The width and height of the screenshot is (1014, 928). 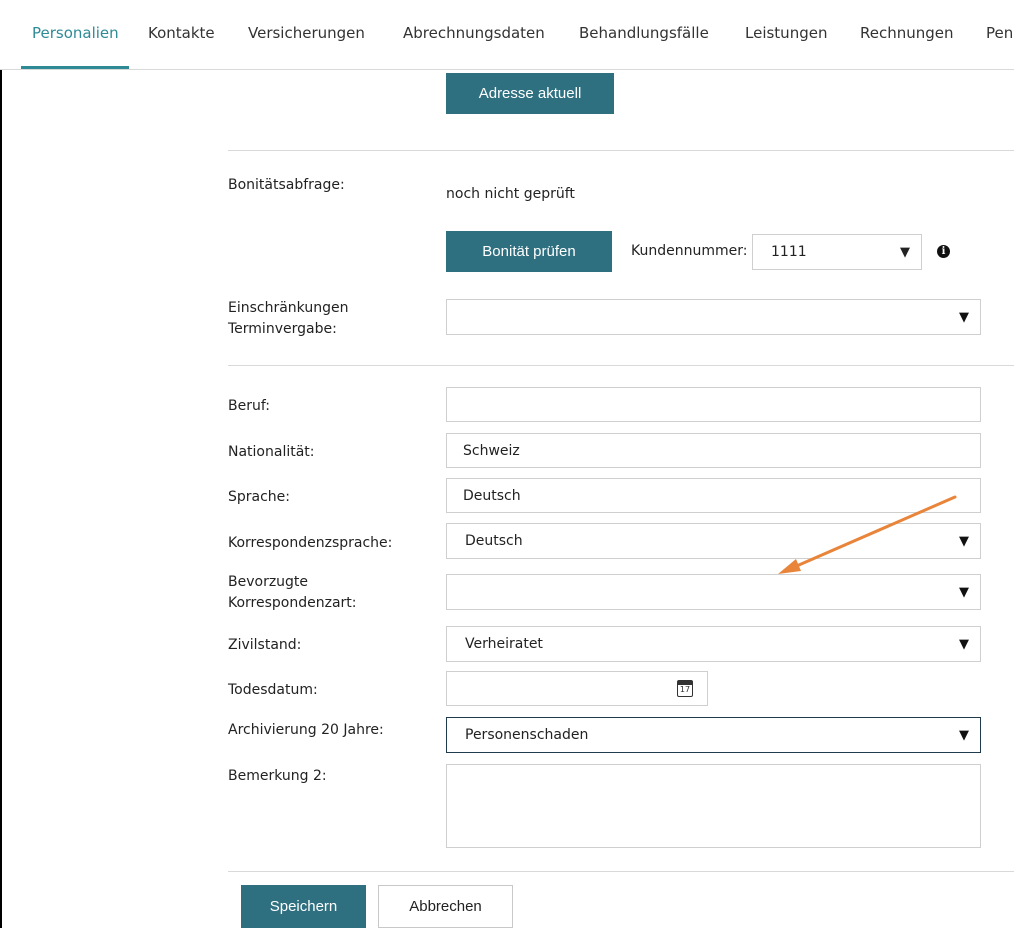 What do you see at coordinates (685, 688) in the screenshot?
I see `calendar-icon: 17` at bounding box center [685, 688].